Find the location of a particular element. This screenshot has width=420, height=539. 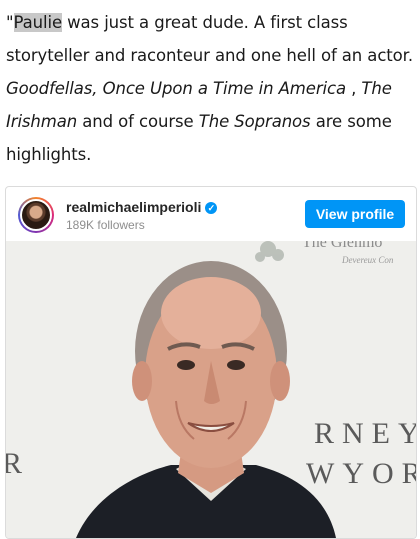

text-run: , is located at coordinates (353, 88).